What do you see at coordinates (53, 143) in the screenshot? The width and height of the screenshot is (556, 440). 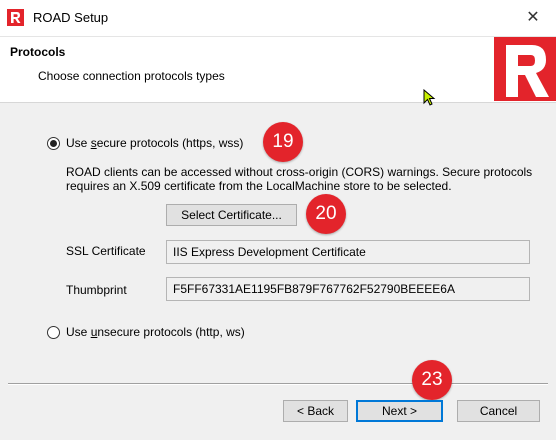 I see `secure-protocols-radio` at bounding box center [53, 143].